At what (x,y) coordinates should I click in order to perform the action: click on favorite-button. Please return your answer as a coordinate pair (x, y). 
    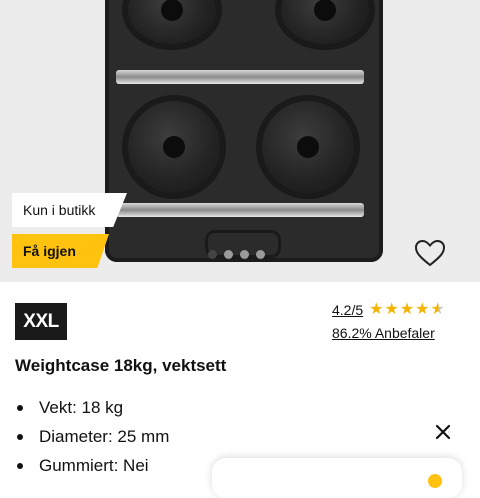
    Looking at the image, I should click on (430, 253).